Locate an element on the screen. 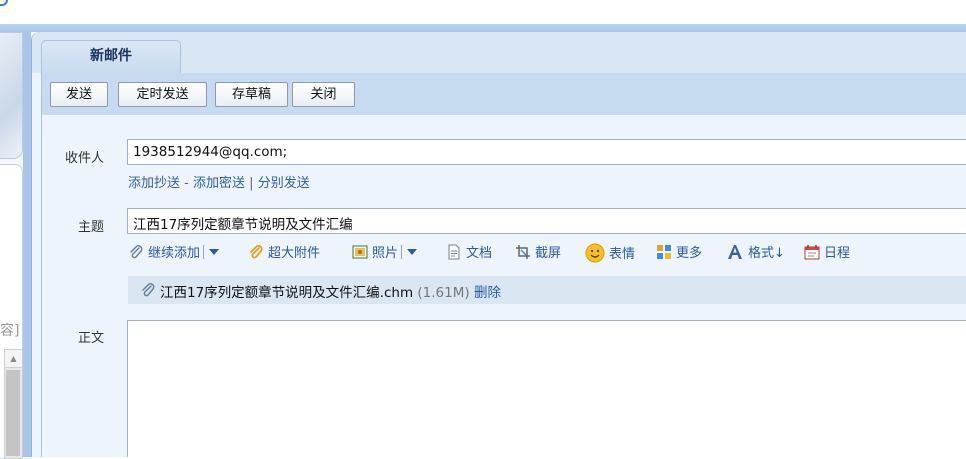 The height and width of the screenshot is (459, 966). format-label: 格式↓ is located at coordinates (766, 253).